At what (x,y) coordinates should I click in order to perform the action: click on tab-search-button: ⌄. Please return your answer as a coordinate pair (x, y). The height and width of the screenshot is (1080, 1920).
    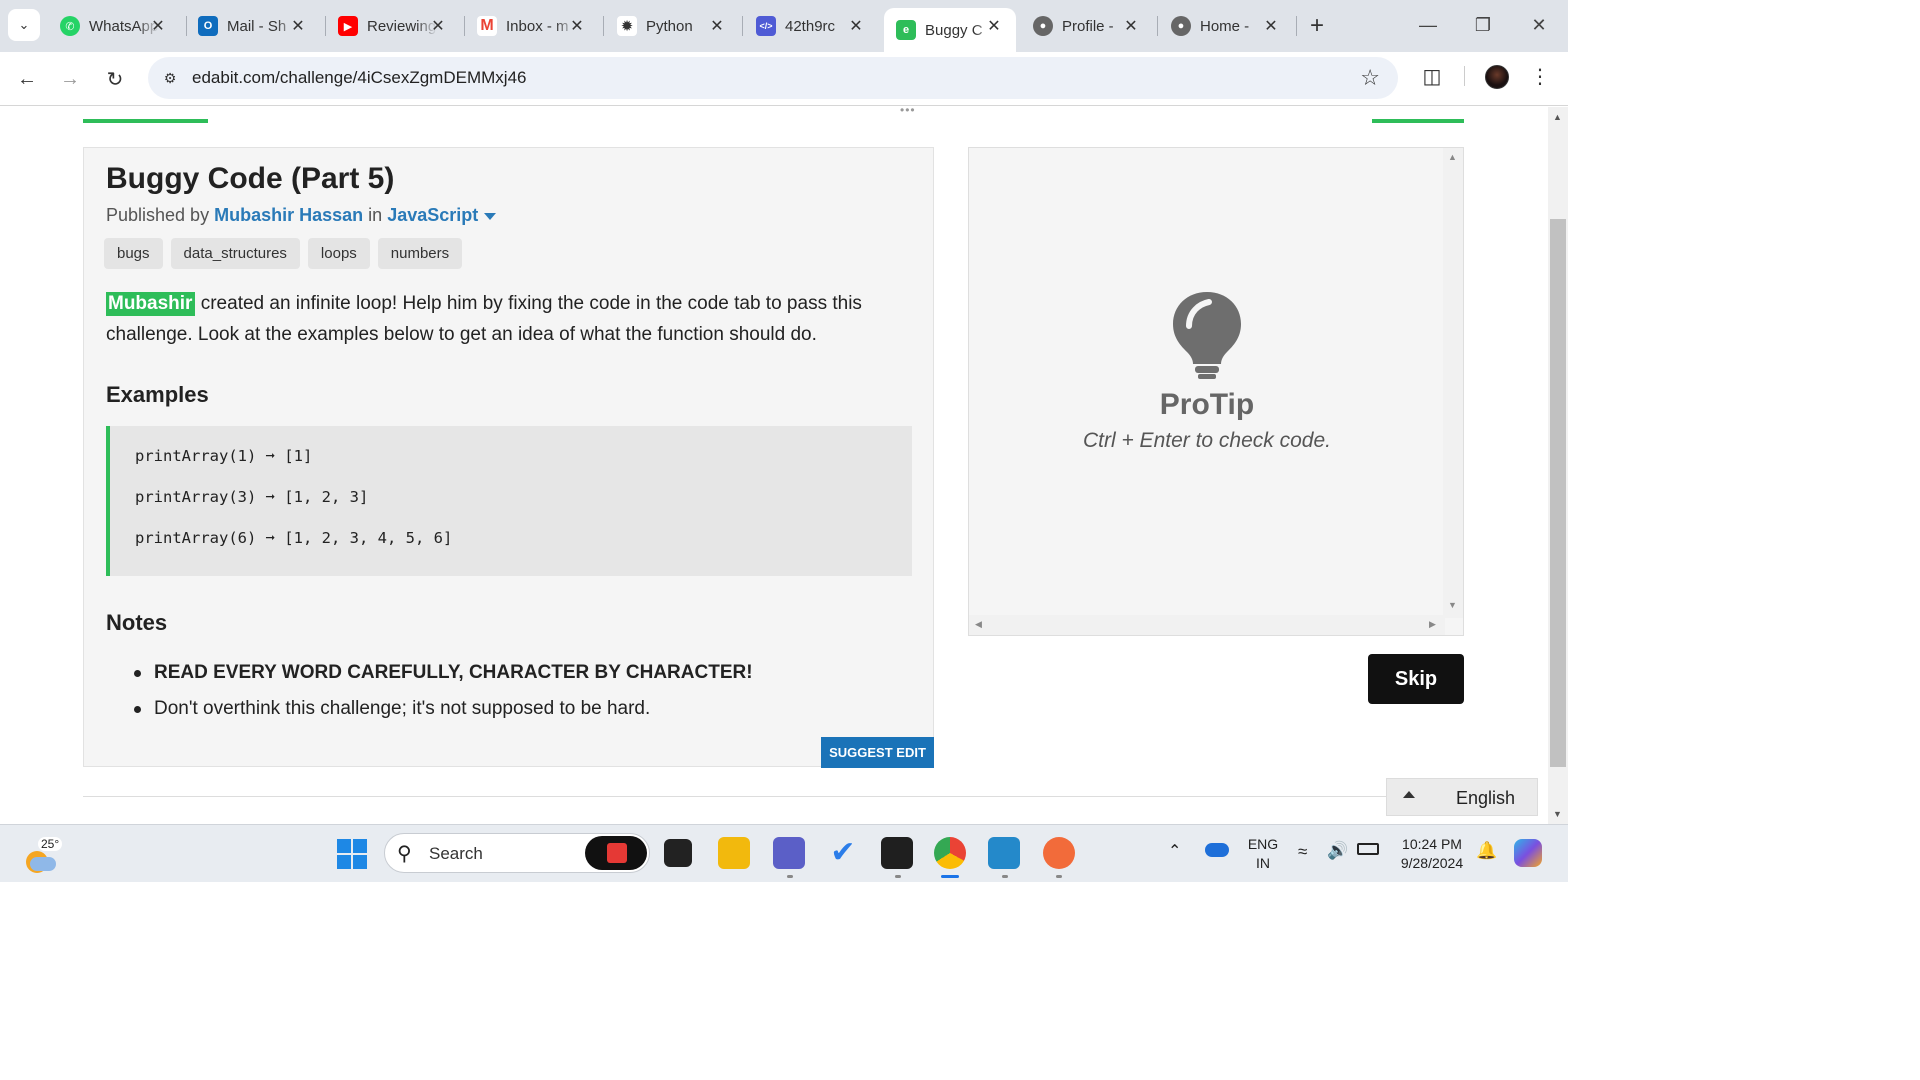
    Looking at the image, I should click on (24, 25).